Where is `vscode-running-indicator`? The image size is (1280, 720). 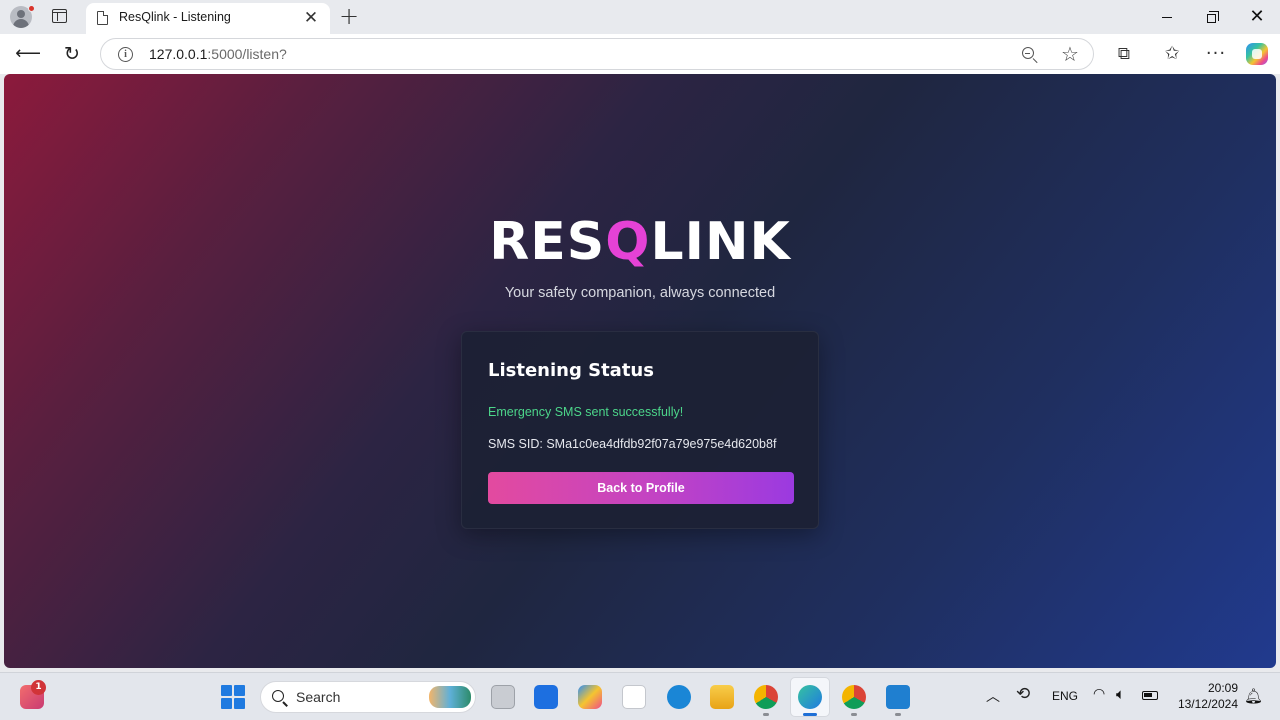
vscode-running-indicator is located at coordinates (898, 714).